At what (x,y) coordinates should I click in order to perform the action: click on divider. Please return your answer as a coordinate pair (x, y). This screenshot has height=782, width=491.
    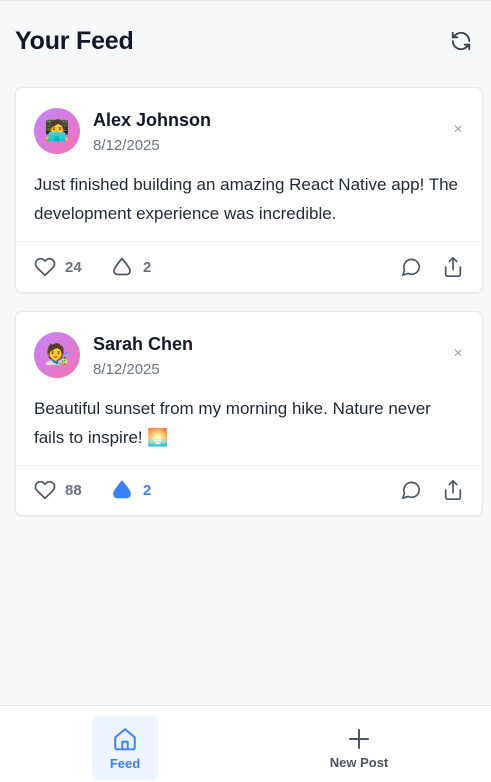
    Looking at the image, I should click on (249, 241).